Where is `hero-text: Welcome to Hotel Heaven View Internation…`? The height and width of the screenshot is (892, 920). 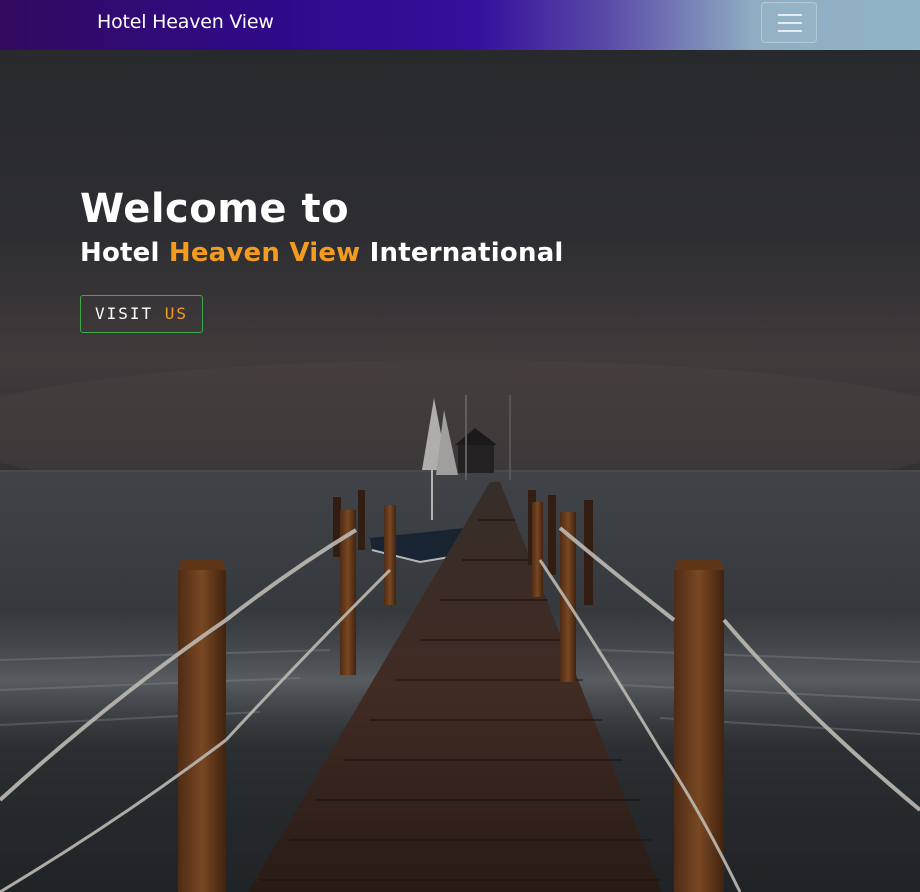
hero-text: Welcome to Hotel Heaven View Internation… is located at coordinates (322, 259).